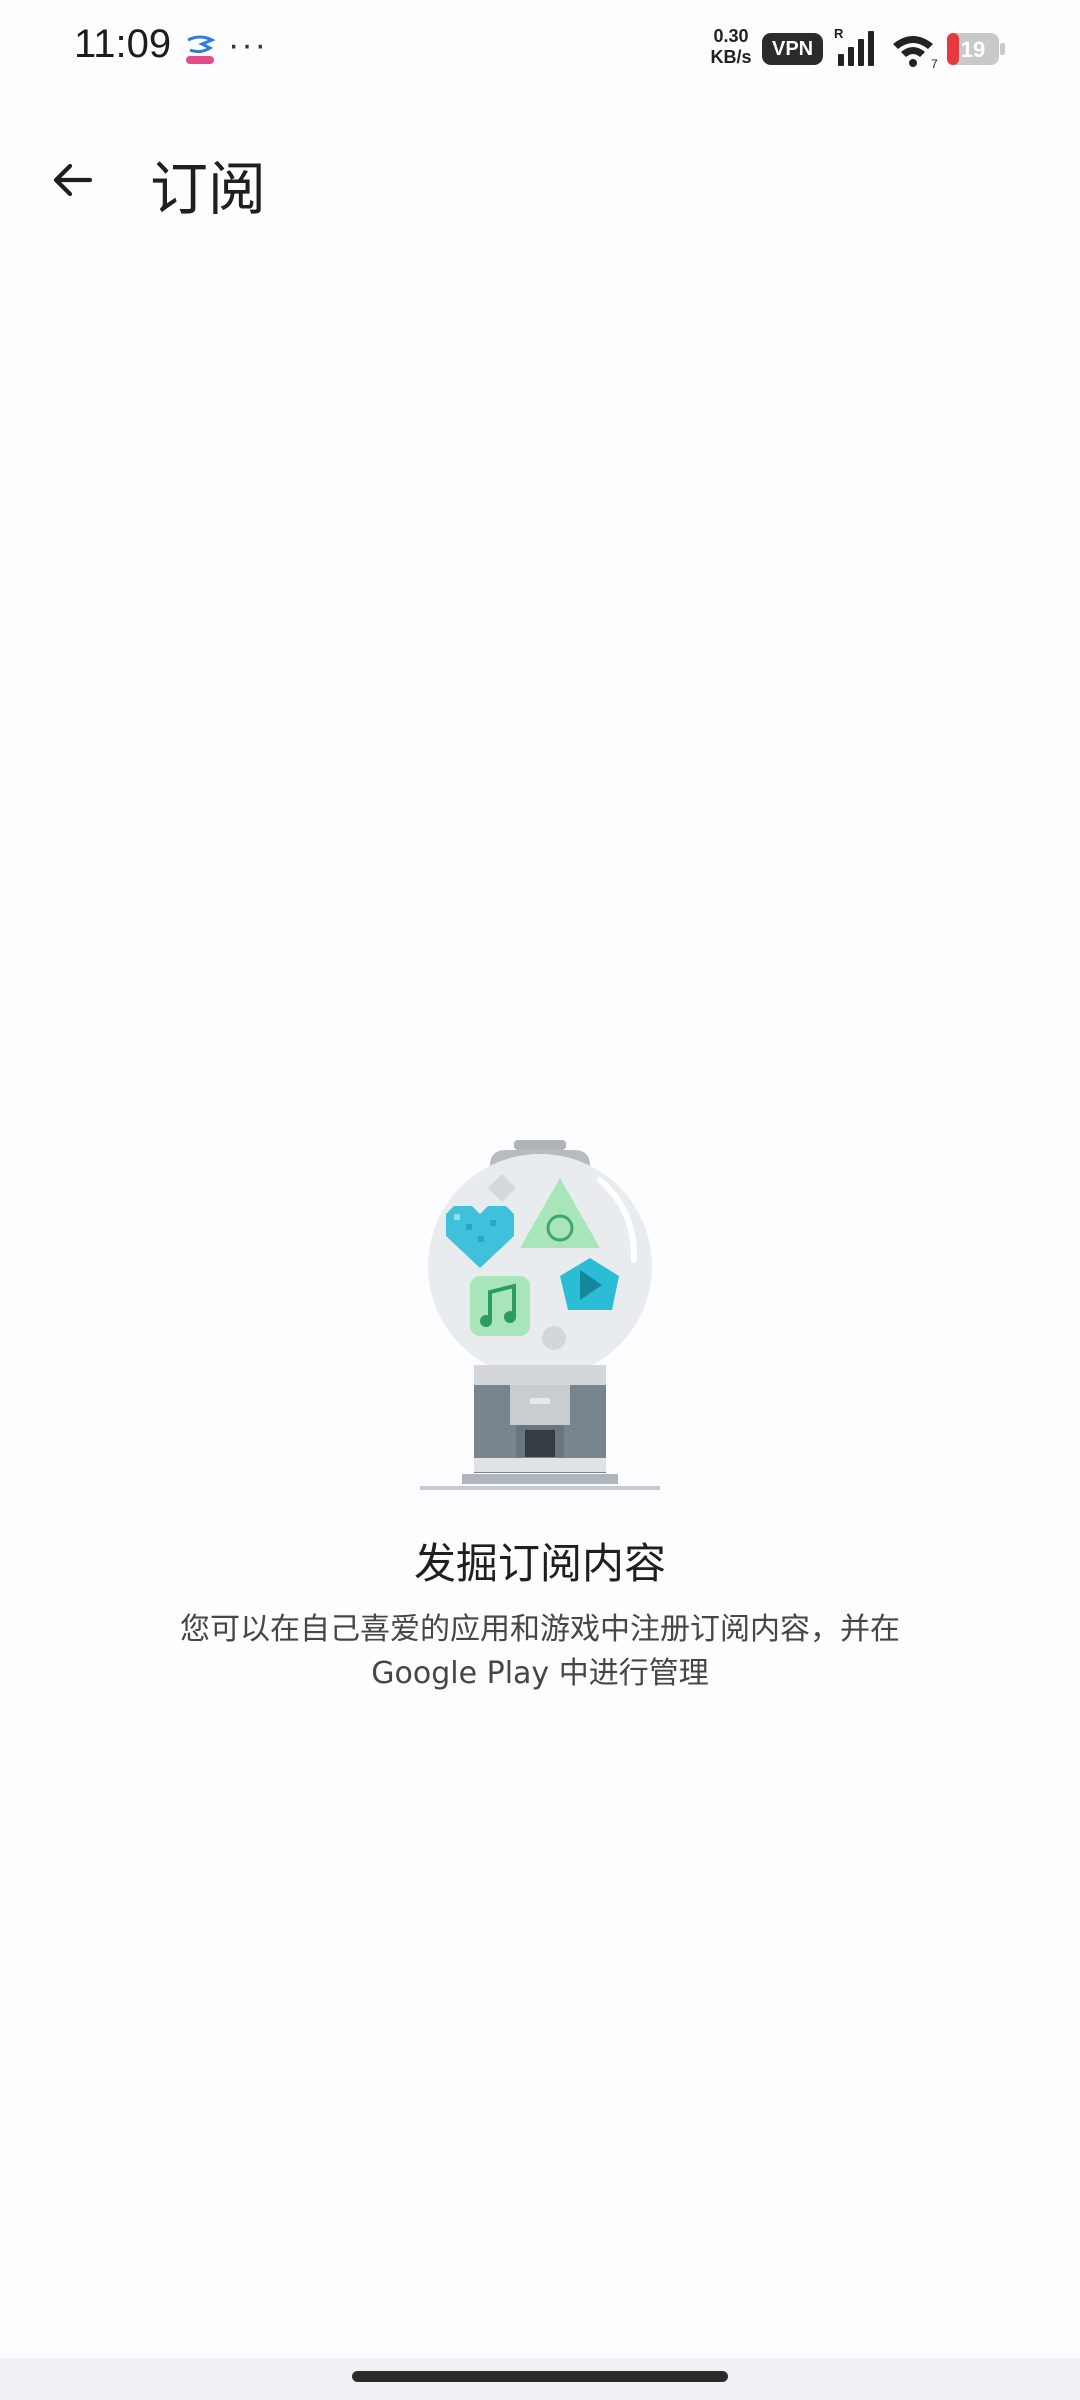 The width and height of the screenshot is (1080, 2400). What do you see at coordinates (540, 1315) in the screenshot?
I see `gumball-machine-illustration` at bounding box center [540, 1315].